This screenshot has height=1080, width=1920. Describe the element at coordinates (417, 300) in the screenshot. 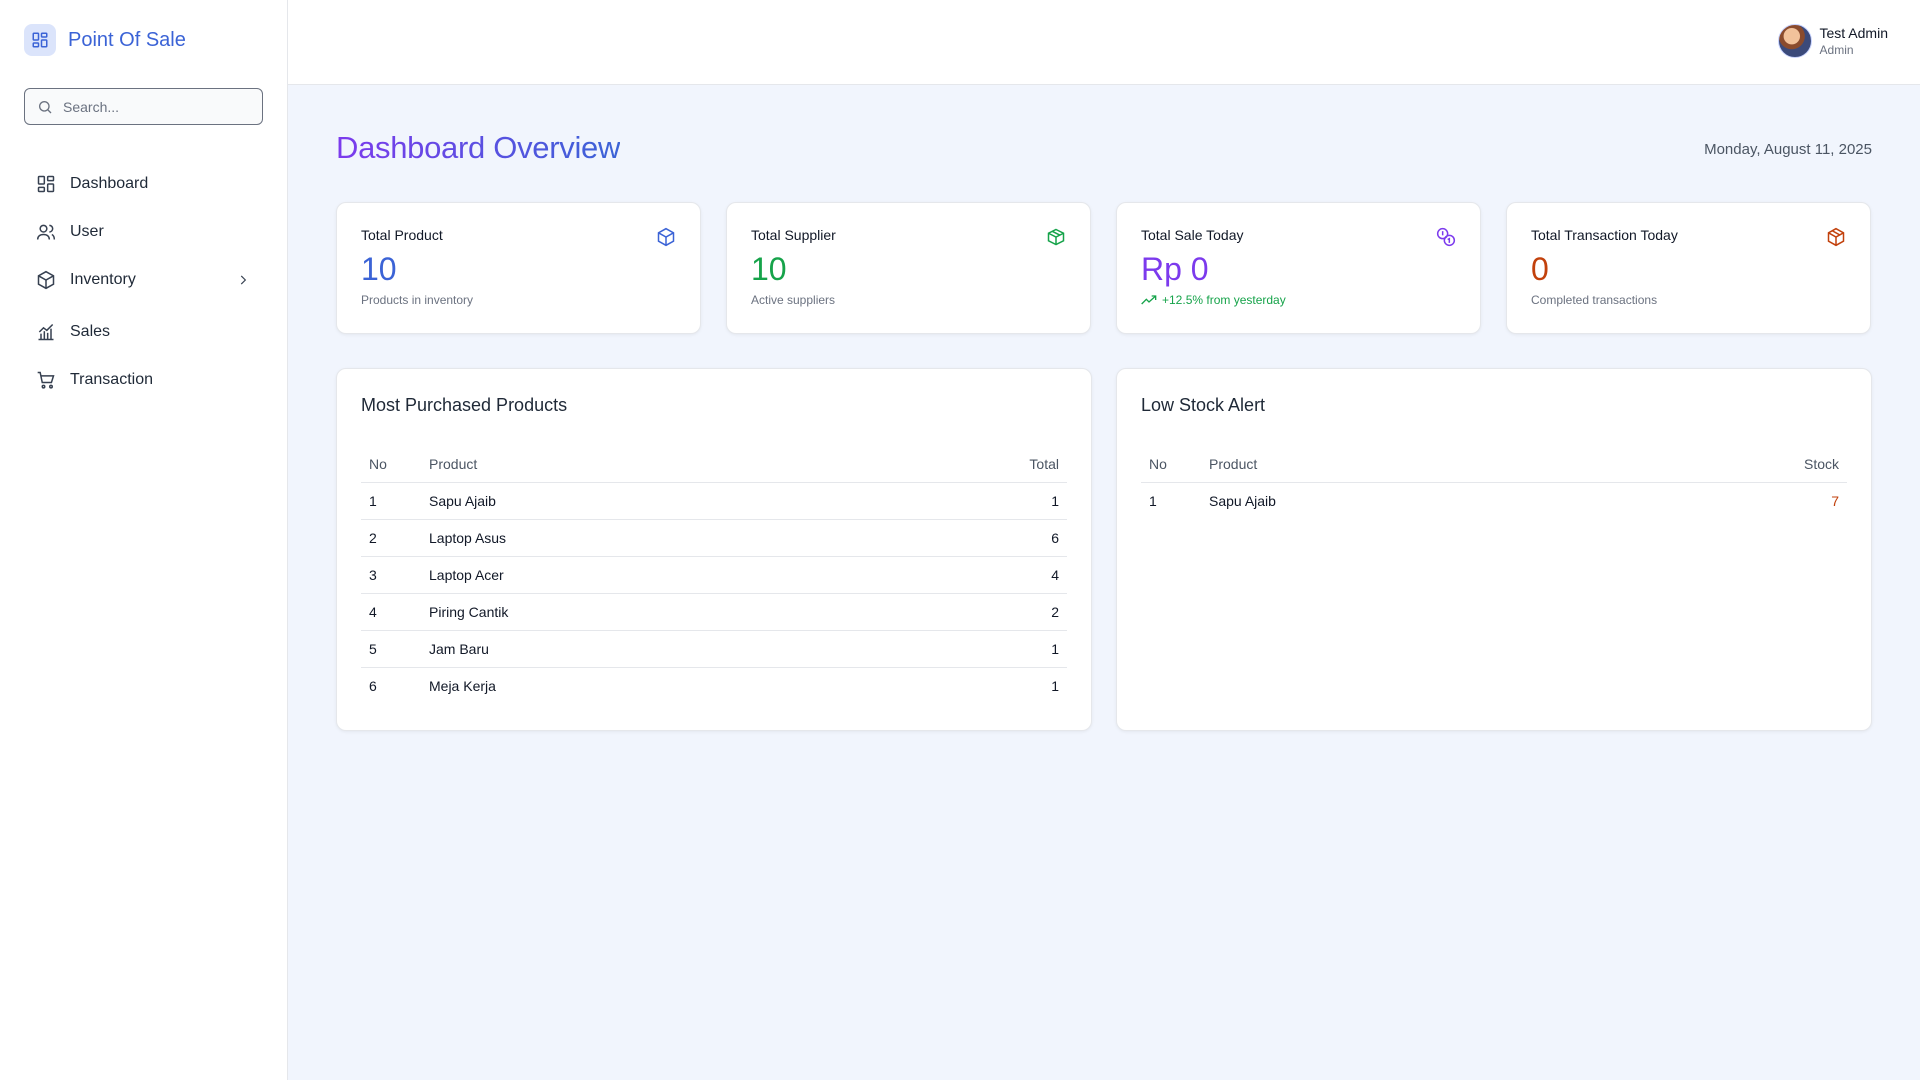

I see `stat-sub-text: Products in inventory` at that location.